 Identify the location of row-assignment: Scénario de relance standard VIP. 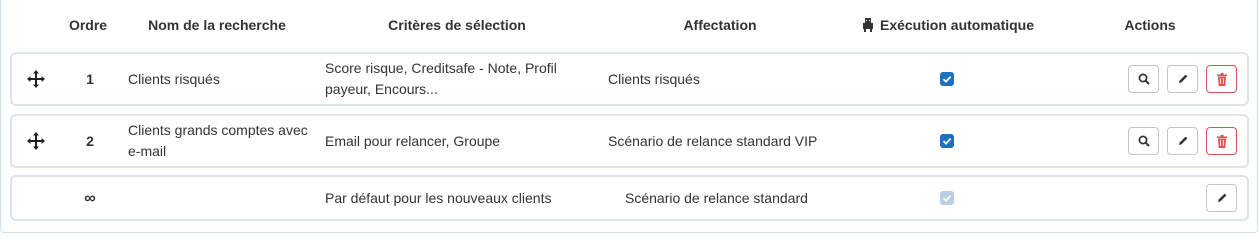
(713, 140).